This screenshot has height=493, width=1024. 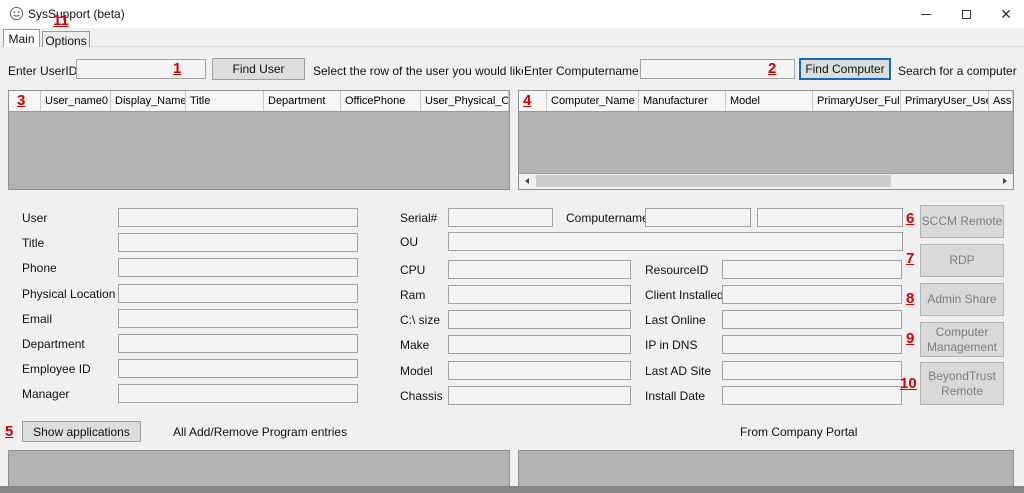 I want to click on all-entries-label: All Add/Remove Program entries, so click(x=260, y=432).